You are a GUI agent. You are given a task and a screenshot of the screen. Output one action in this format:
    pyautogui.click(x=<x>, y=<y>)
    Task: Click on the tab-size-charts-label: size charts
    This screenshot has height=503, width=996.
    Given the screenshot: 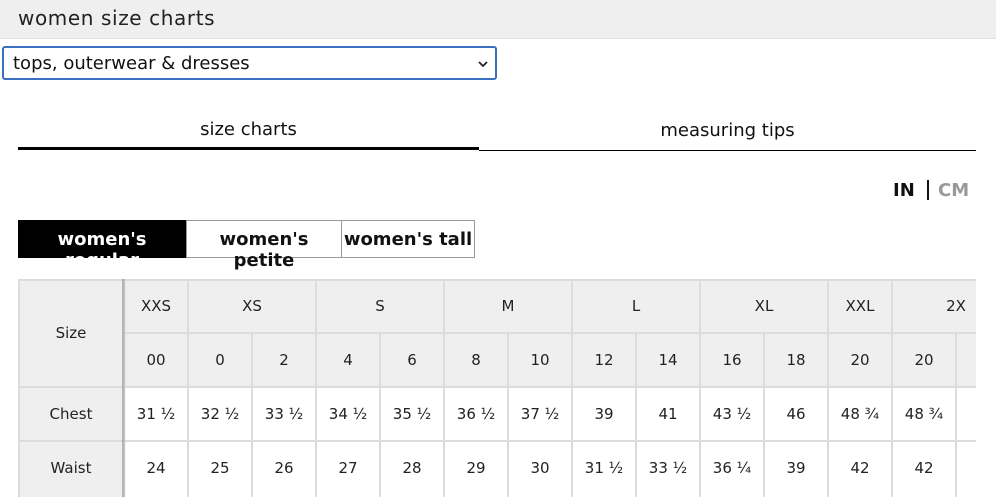 What is the action you would take?
    pyautogui.click(x=248, y=129)
    